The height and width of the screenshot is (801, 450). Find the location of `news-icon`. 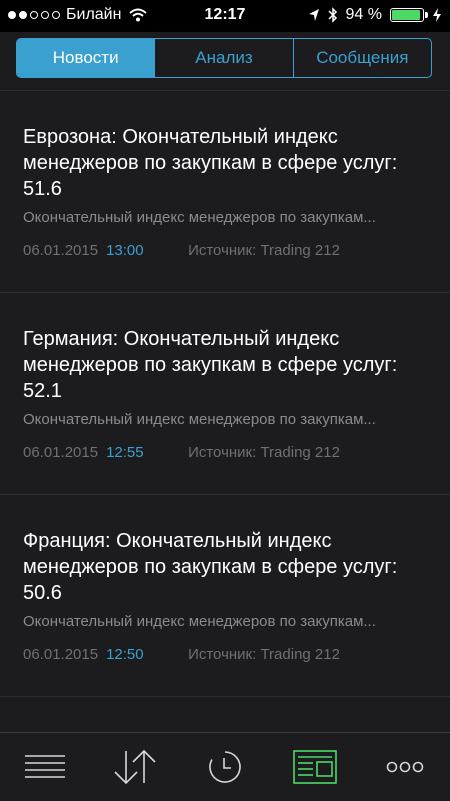

news-icon is located at coordinates (315, 767).